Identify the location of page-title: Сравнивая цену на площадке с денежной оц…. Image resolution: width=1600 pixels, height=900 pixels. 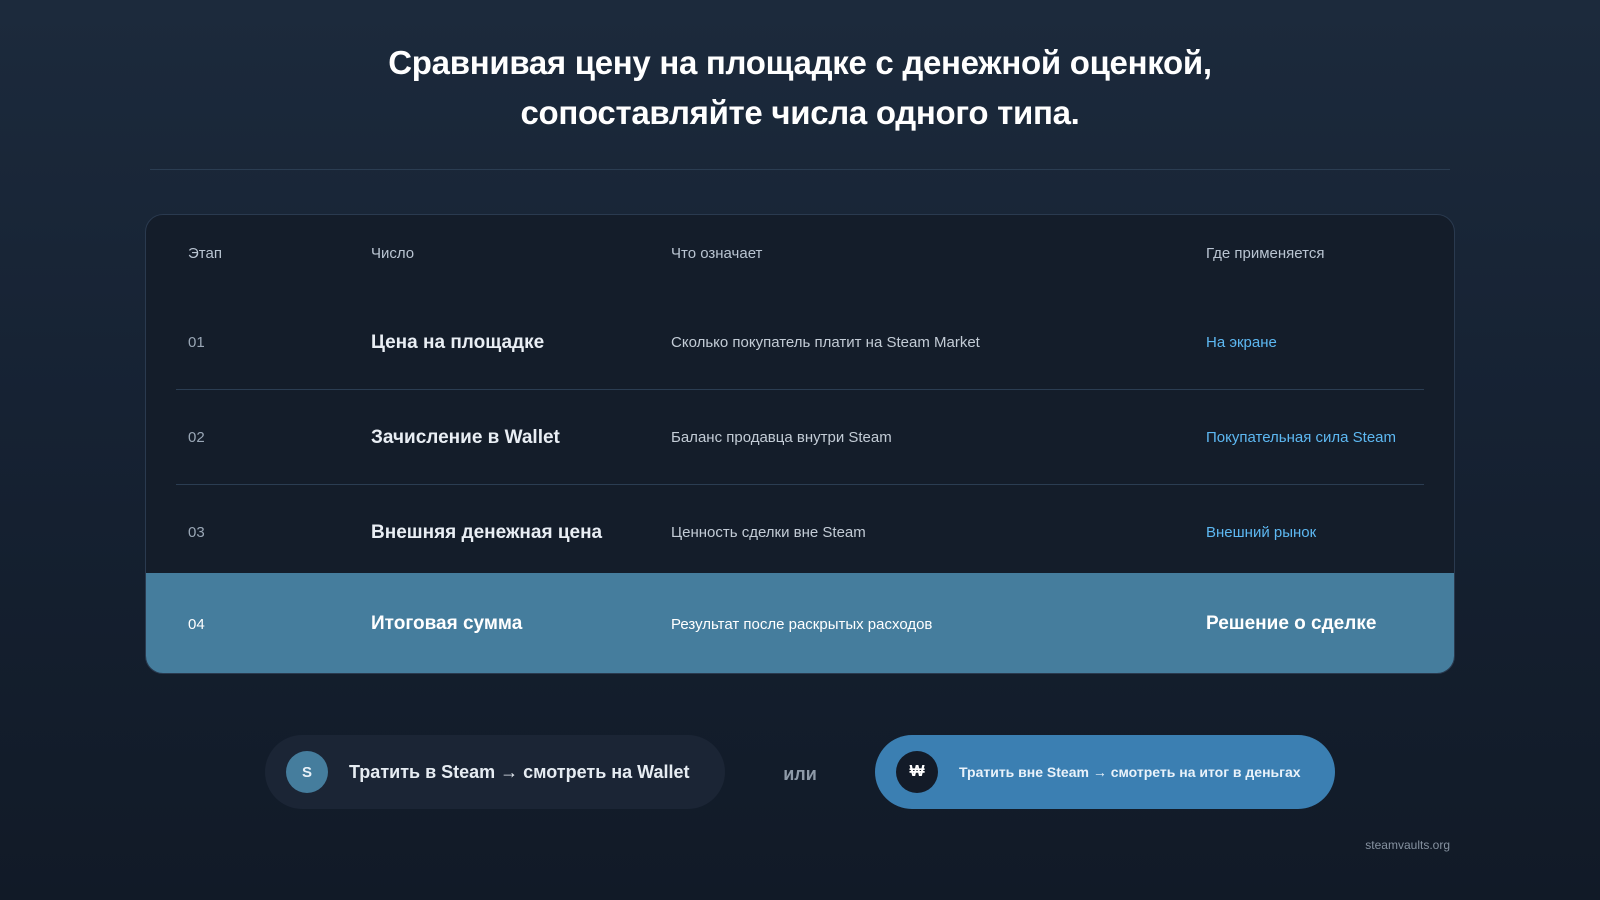
(800, 88).